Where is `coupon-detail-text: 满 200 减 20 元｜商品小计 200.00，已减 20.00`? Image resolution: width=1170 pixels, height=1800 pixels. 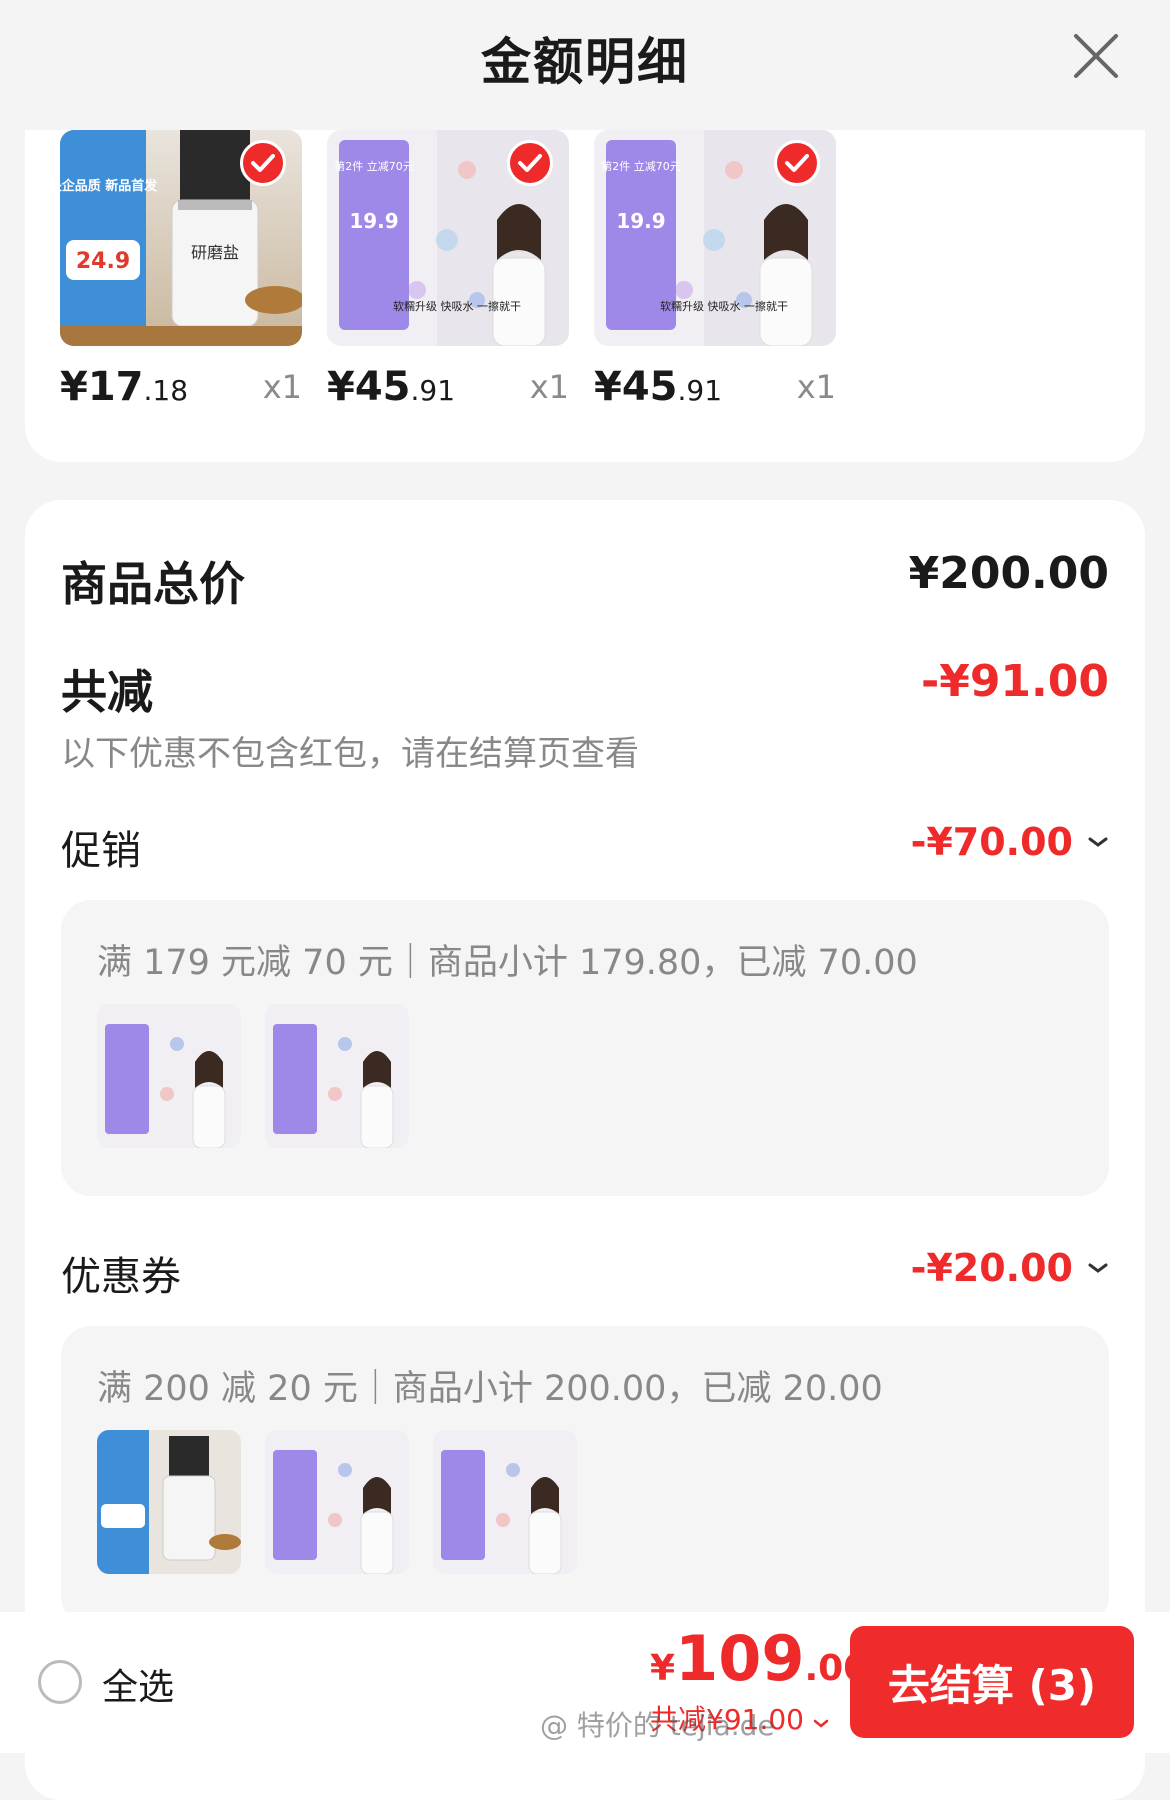
coupon-detail-text: 满 200 减 20 元｜商品小计 200.00，已减 20.00 is located at coordinates (490, 1389).